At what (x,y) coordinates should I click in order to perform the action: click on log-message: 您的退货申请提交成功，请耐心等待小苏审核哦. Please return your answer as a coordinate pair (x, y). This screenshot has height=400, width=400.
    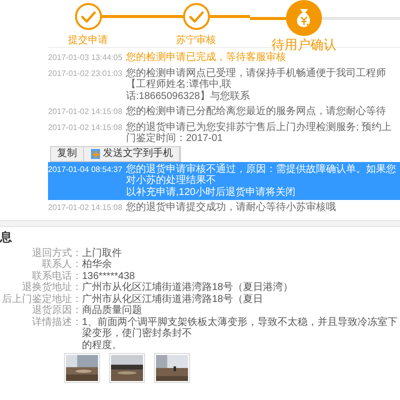
    Looking at the image, I should click on (231, 208).